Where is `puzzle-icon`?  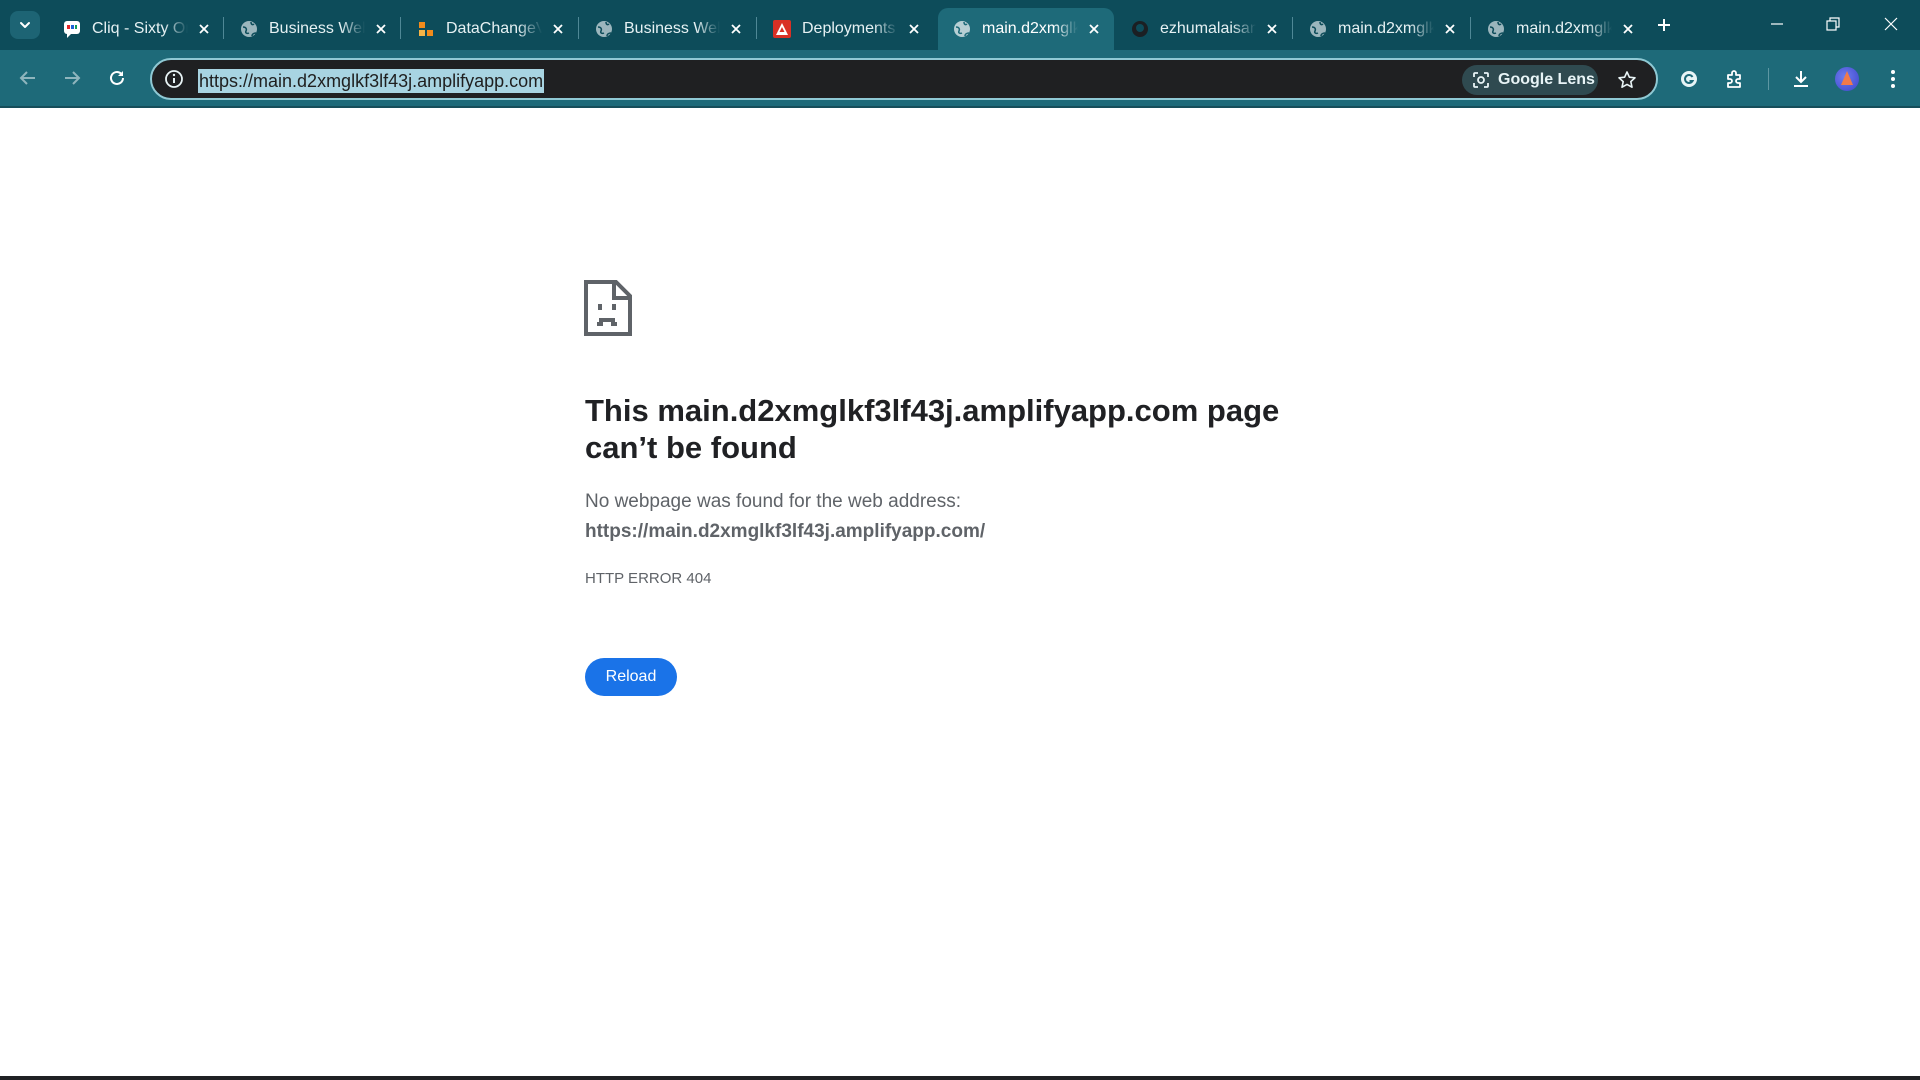
puzzle-icon is located at coordinates (1734, 79).